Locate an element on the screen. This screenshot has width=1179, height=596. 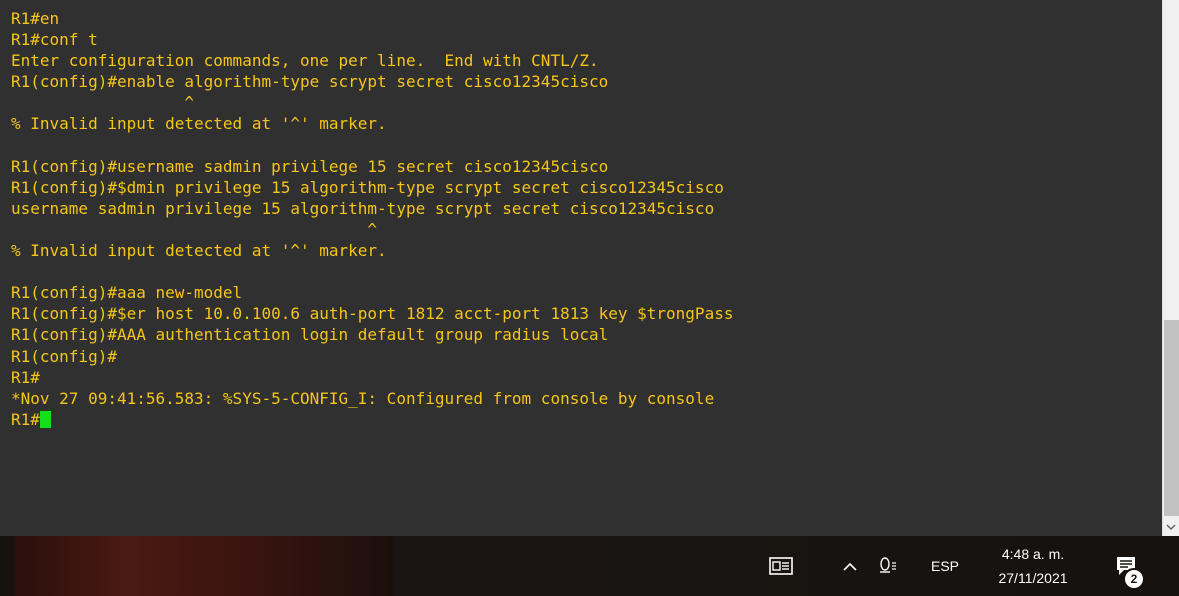
notification-count-badge: 2 is located at coordinates (1134, 579).